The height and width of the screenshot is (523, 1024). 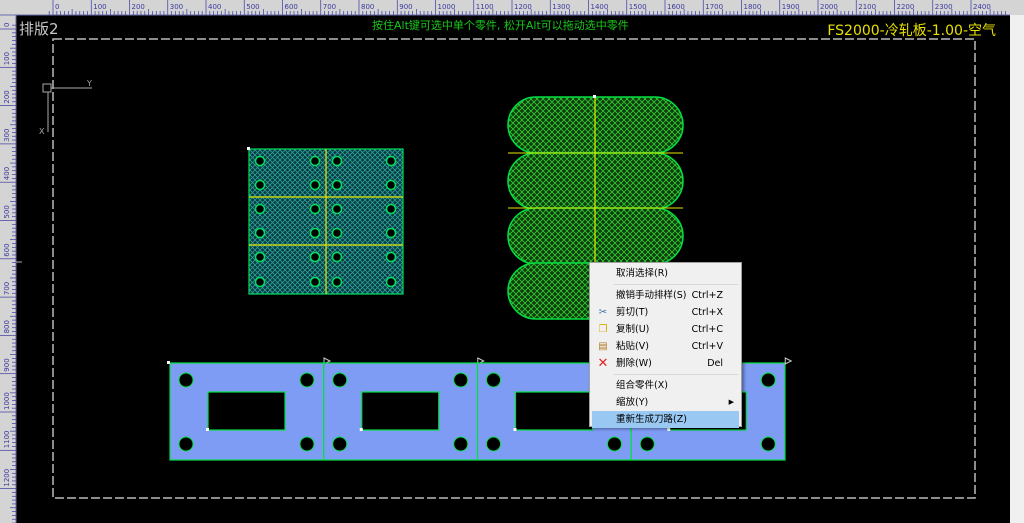 I want to click on menu-item-regenerate-toolpath: 重新生成刀路(Z), so click(x=665, y=419).